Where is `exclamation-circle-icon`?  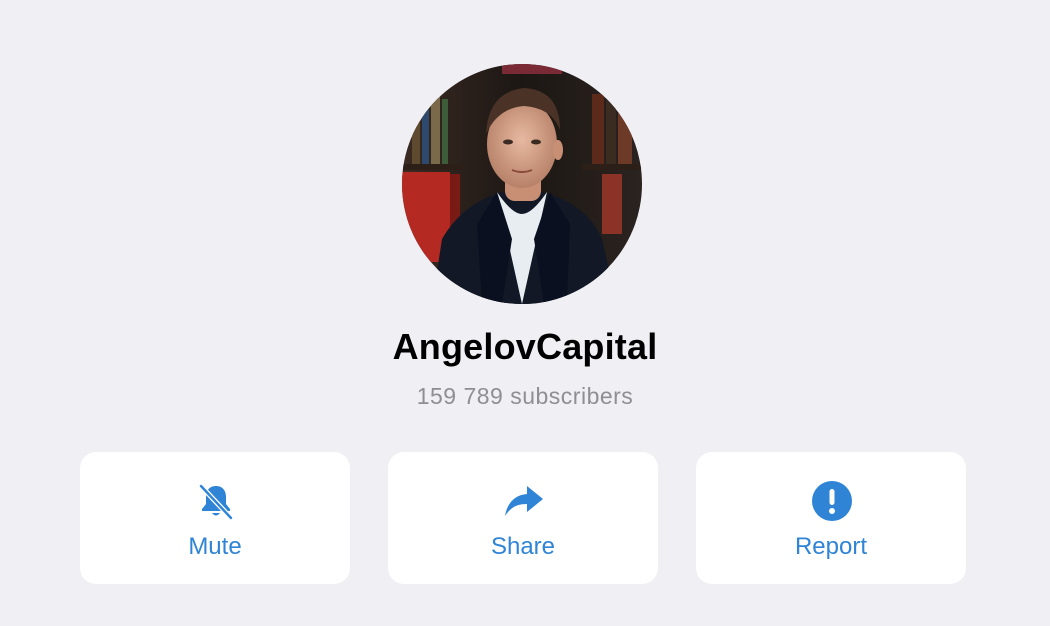
exclamation-circle-icon is located at coordinates (832, 501).